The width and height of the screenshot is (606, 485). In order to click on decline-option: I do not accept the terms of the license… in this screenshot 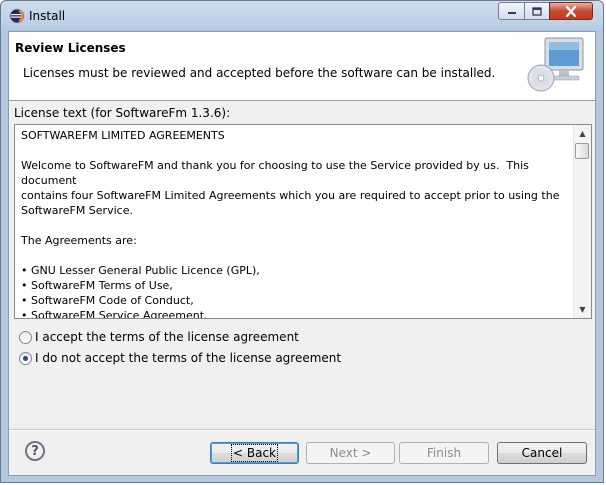, I will do `click(180, 358)`.